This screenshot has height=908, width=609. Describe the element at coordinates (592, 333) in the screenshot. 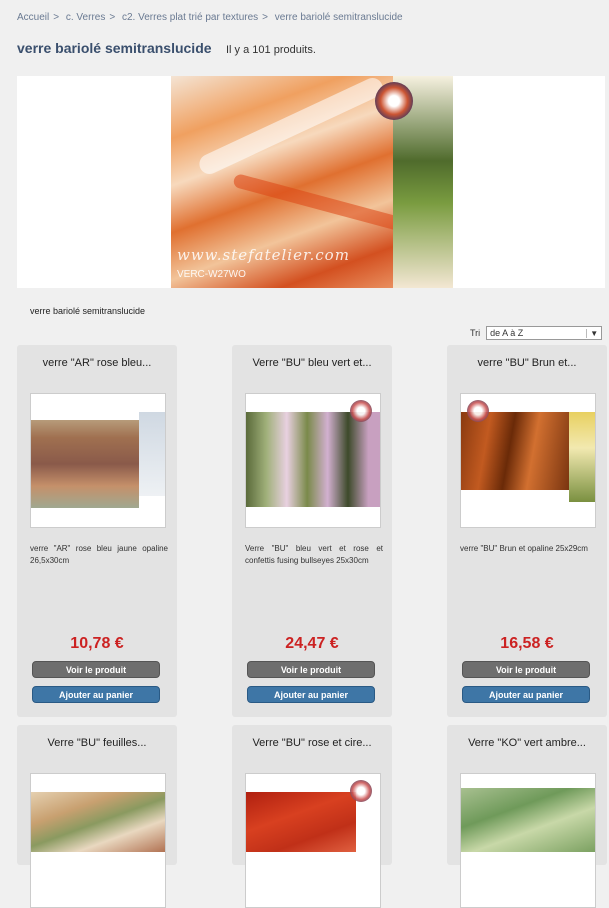

I see `chevron-down-icon: ▼` at that location.